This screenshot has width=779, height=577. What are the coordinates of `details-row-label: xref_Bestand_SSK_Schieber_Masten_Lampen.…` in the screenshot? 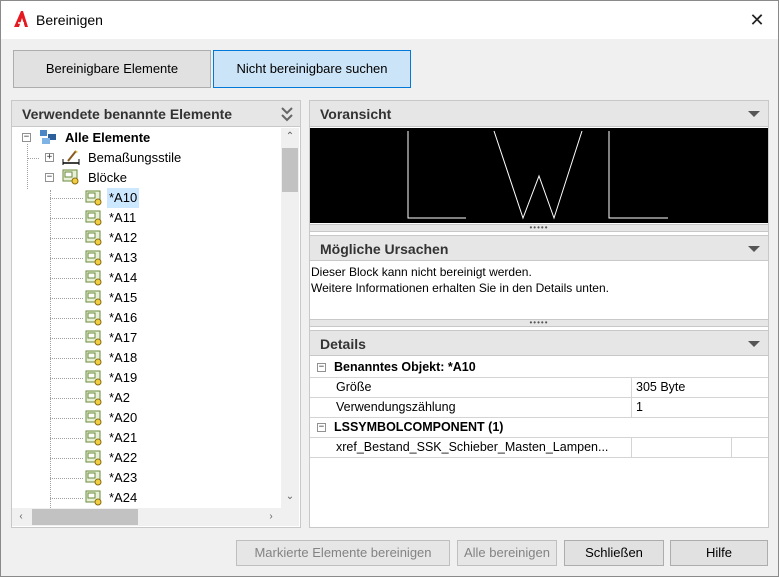 It's located at (482, 447).